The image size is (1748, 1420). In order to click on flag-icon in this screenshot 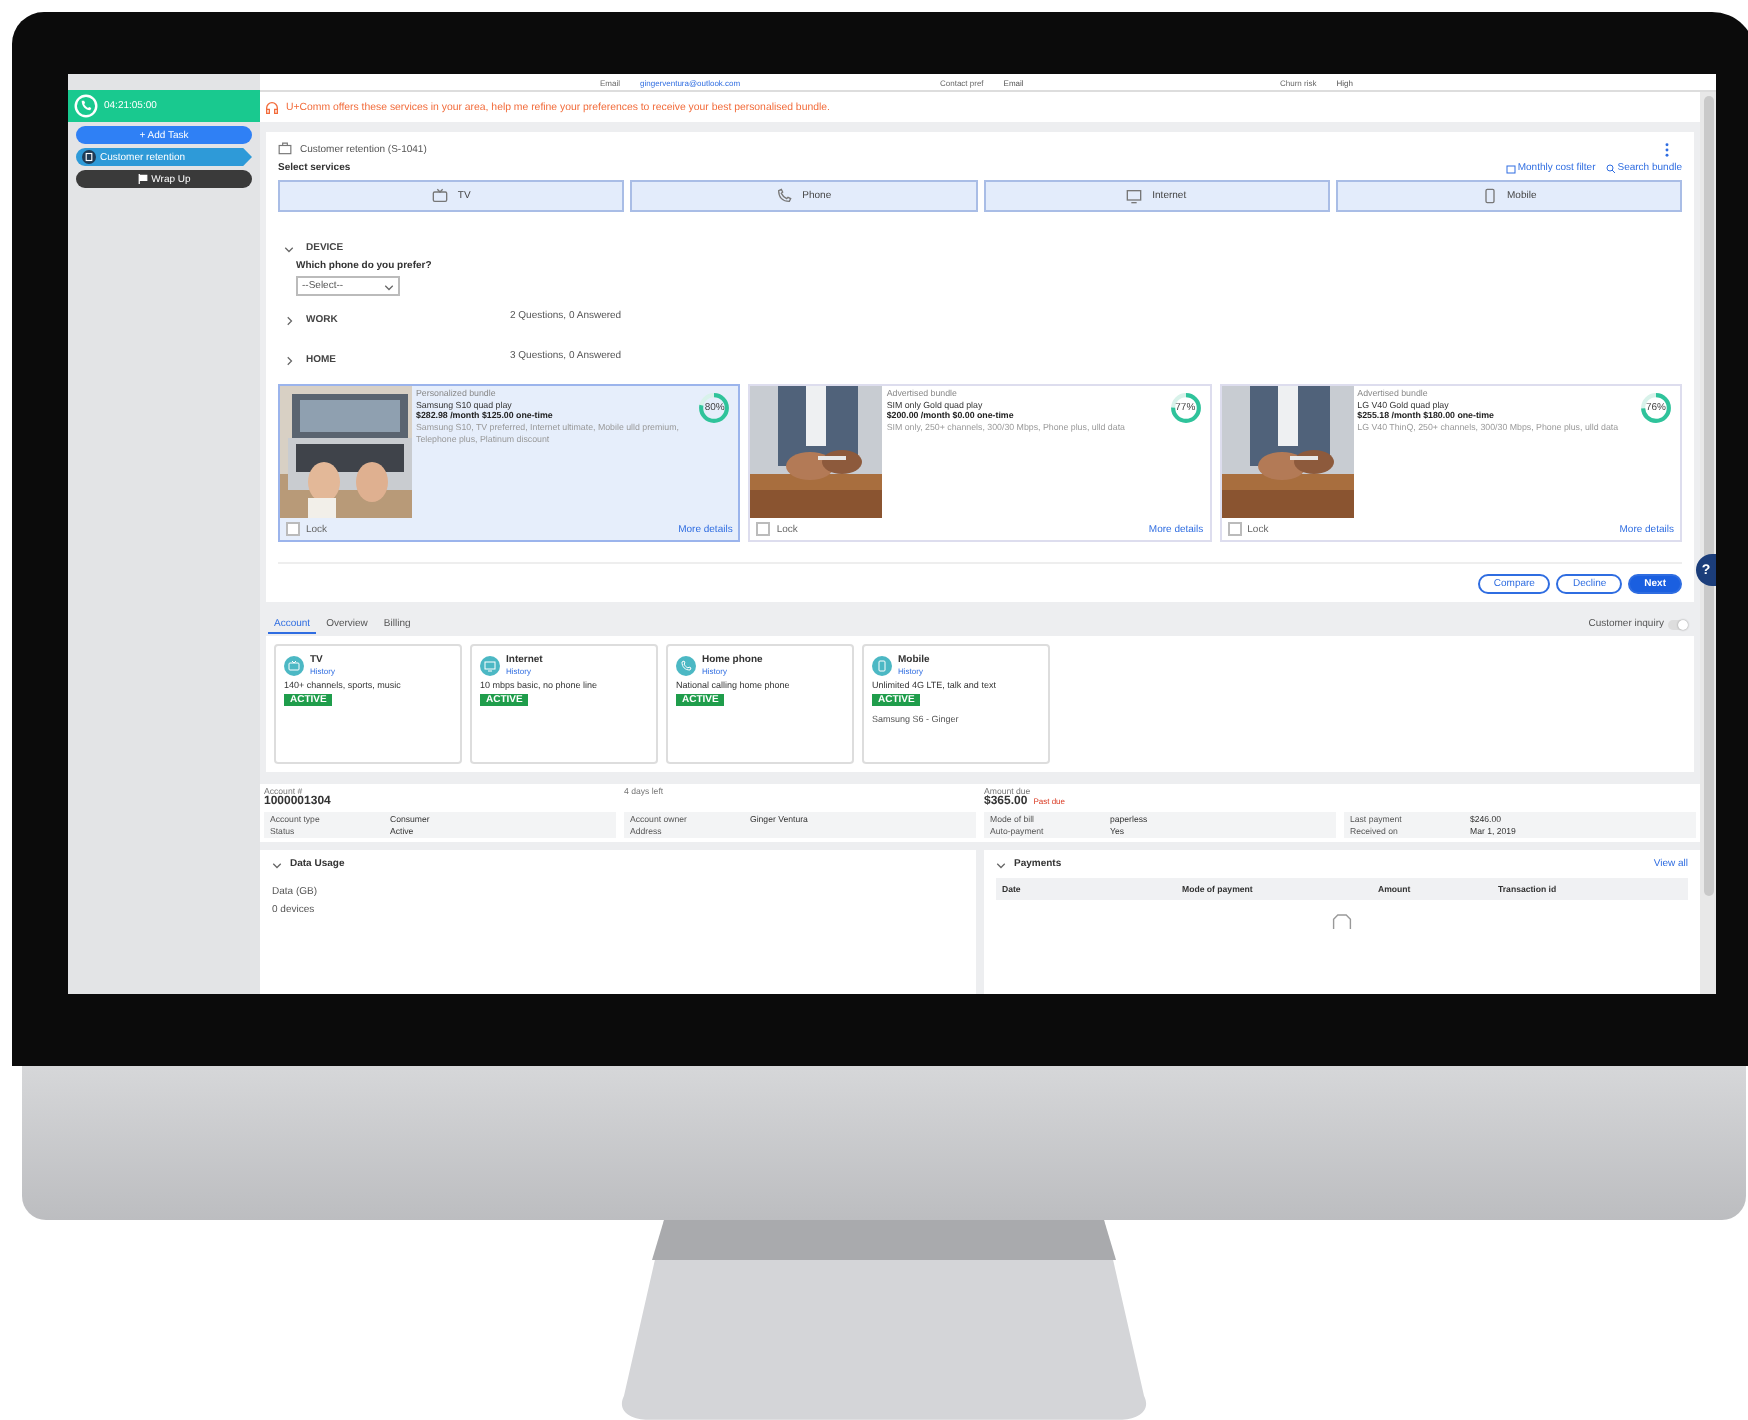, I will do `click(142, 179)`.